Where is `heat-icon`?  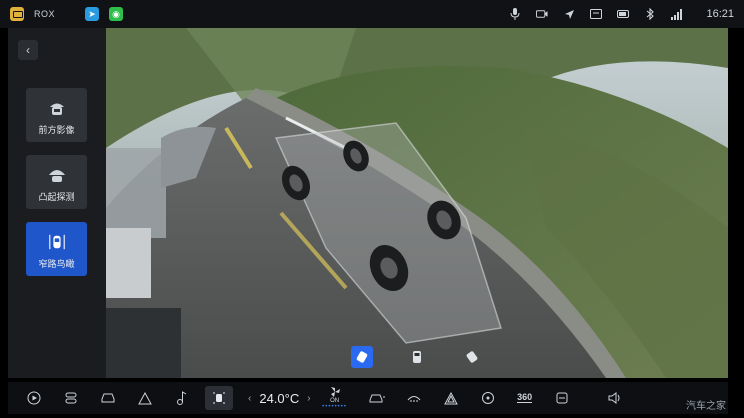
heat-icon is located at coordinates (413, 399).